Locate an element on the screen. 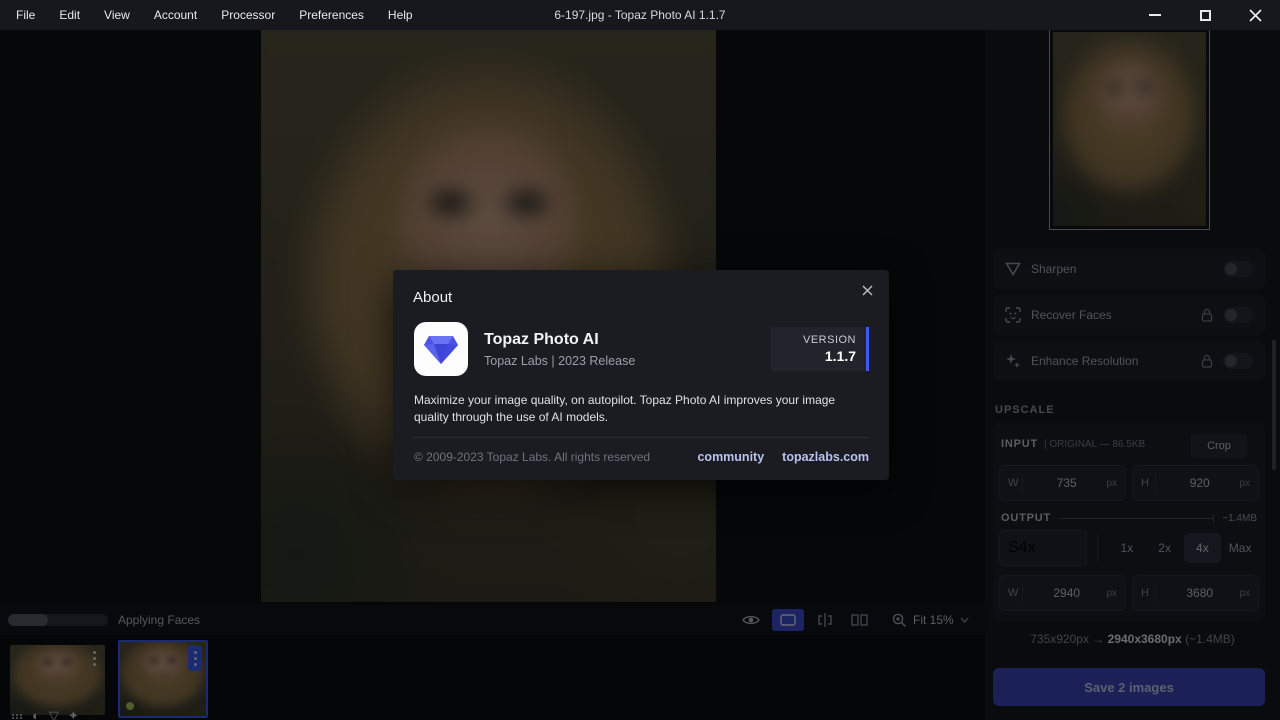 This screenshot has height=720, width=1280. maximize-button is located at coordinates (1205, 15).